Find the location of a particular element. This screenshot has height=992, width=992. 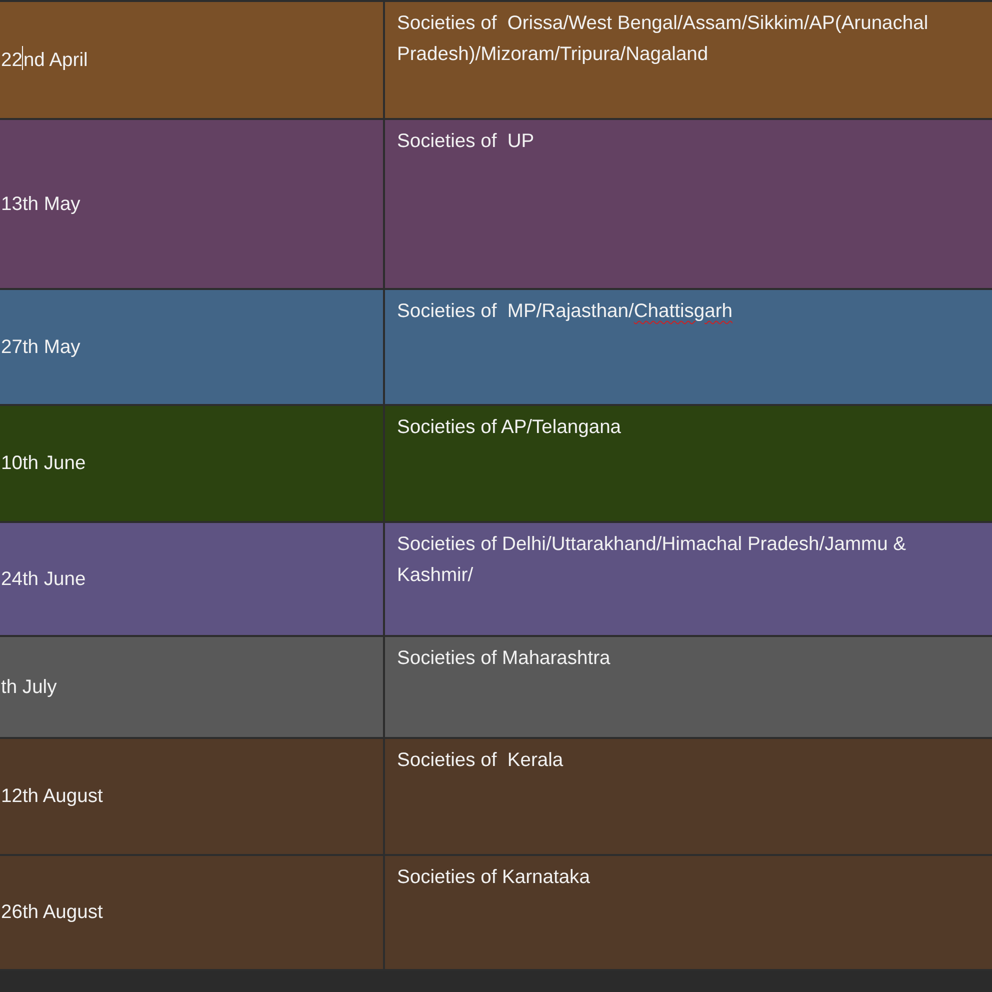

societies-text: Societies of AP/Telangana is located at coordinates (509, 427).